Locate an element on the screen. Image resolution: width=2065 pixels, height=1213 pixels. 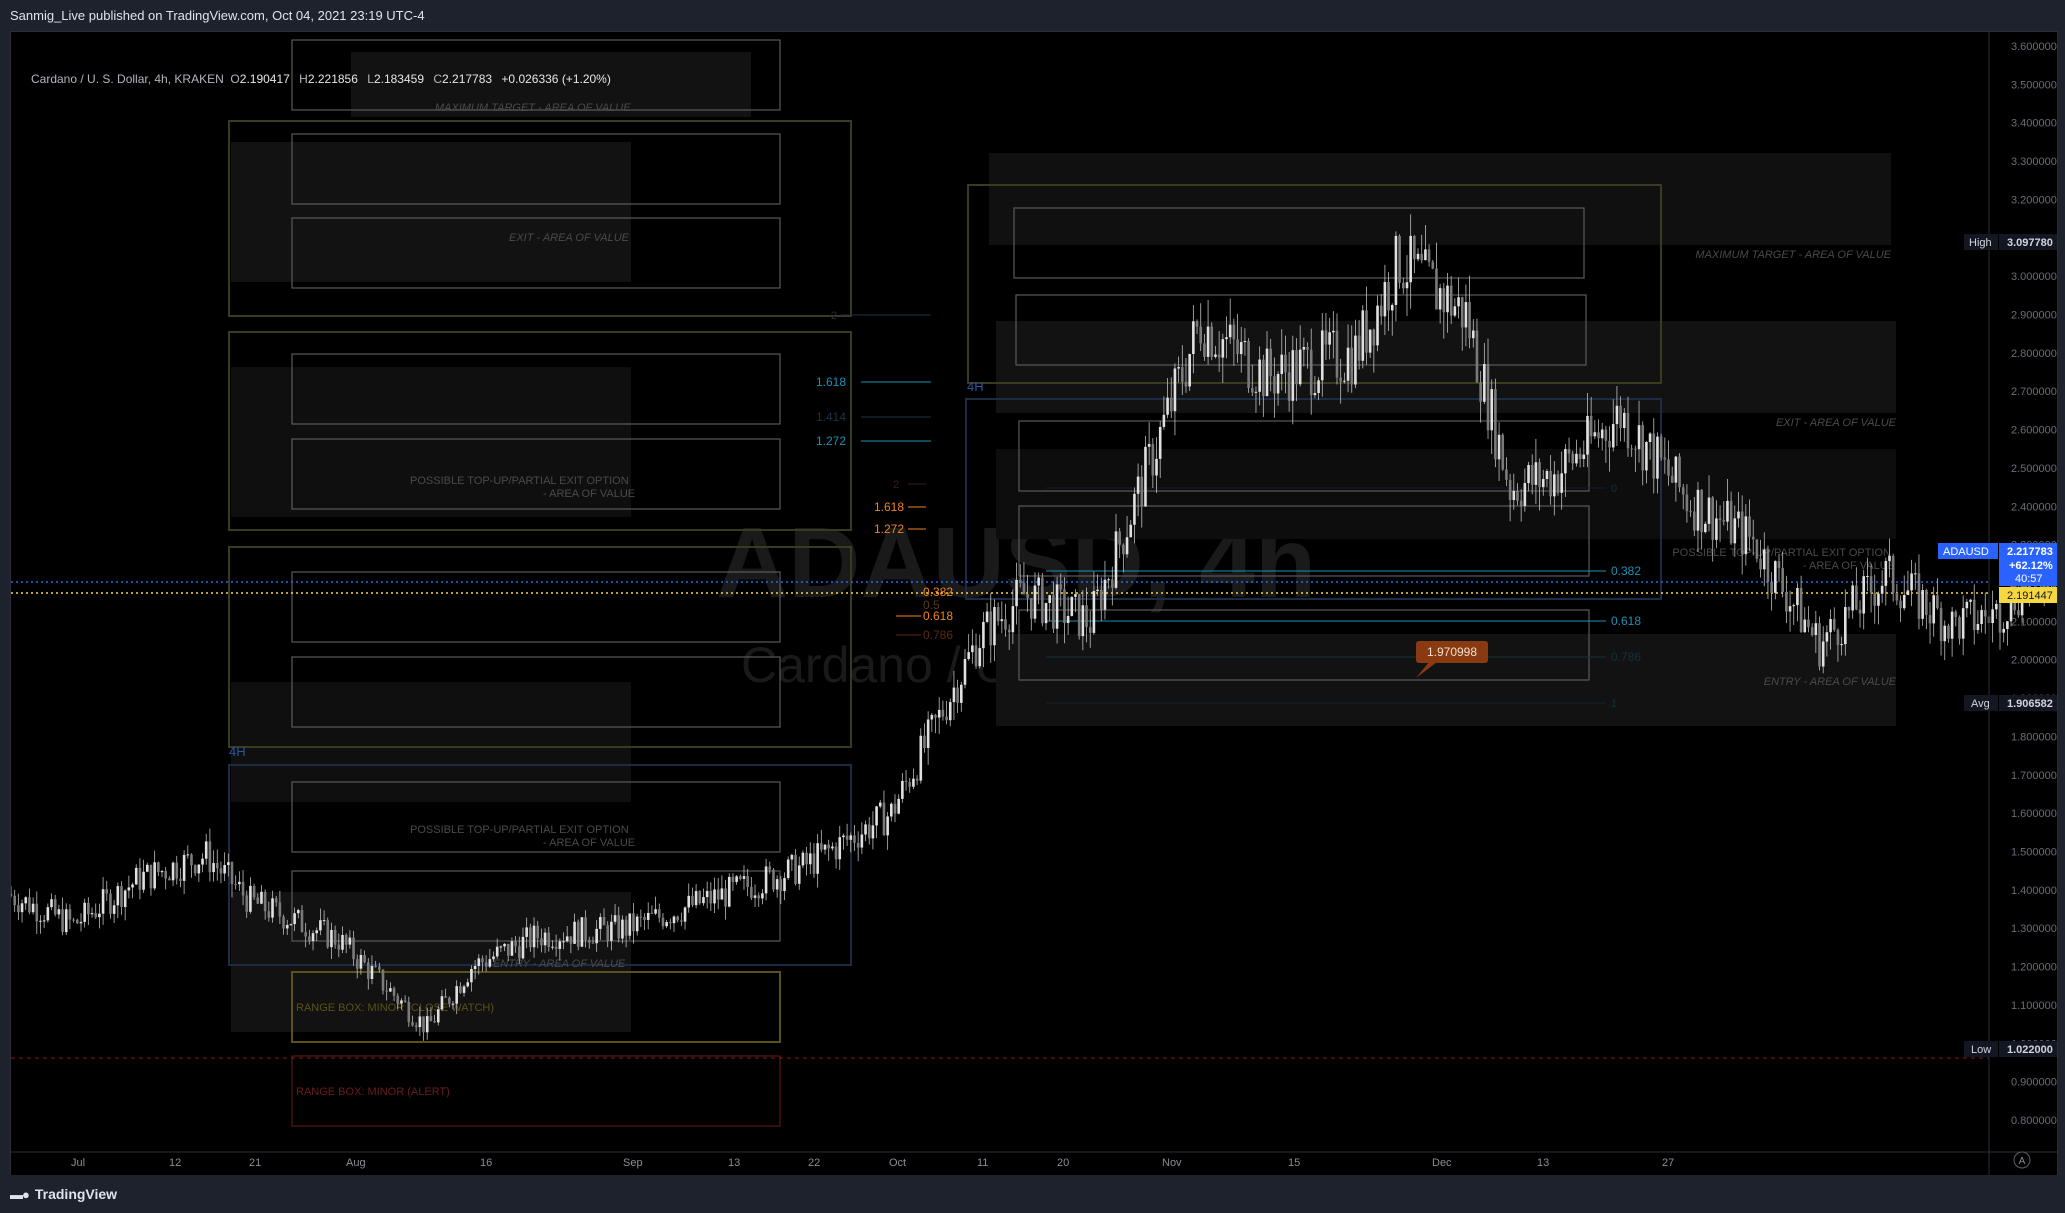
symbol-tag-label: ADAUSD is located at coordinates (1966, 552).